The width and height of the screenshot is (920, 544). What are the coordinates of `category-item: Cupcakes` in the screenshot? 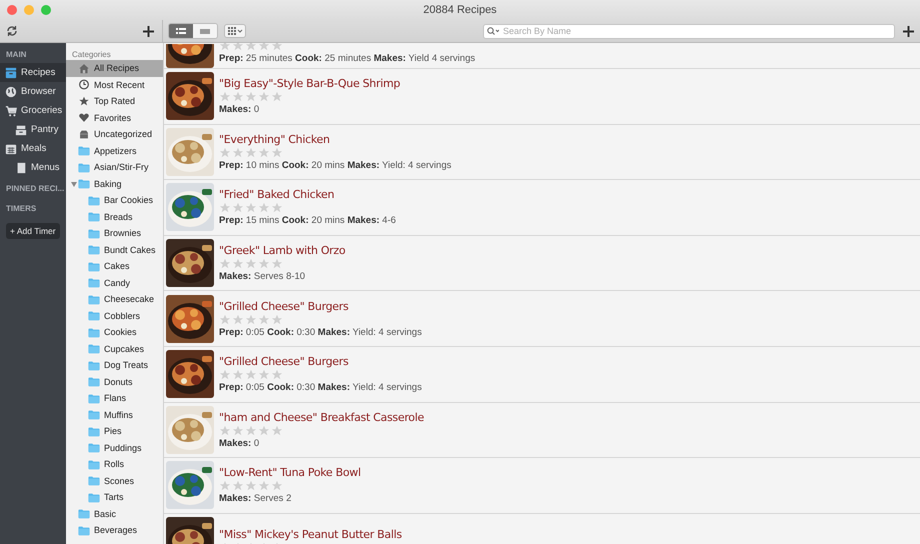 It's located at (114, 348).